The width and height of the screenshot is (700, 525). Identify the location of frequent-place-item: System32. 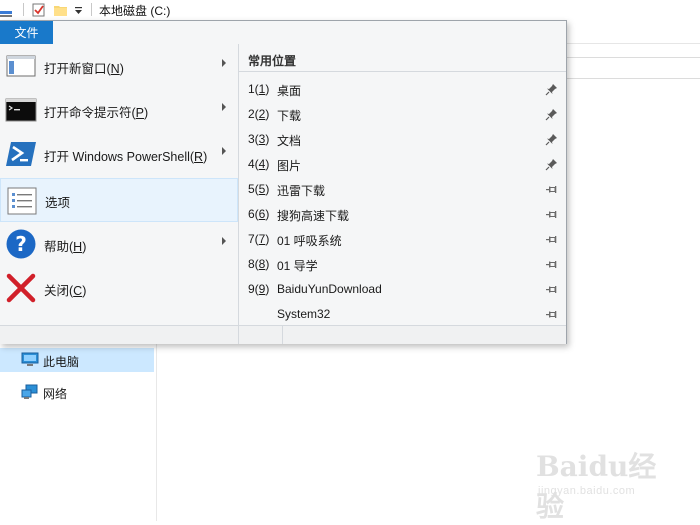
(402, 314).